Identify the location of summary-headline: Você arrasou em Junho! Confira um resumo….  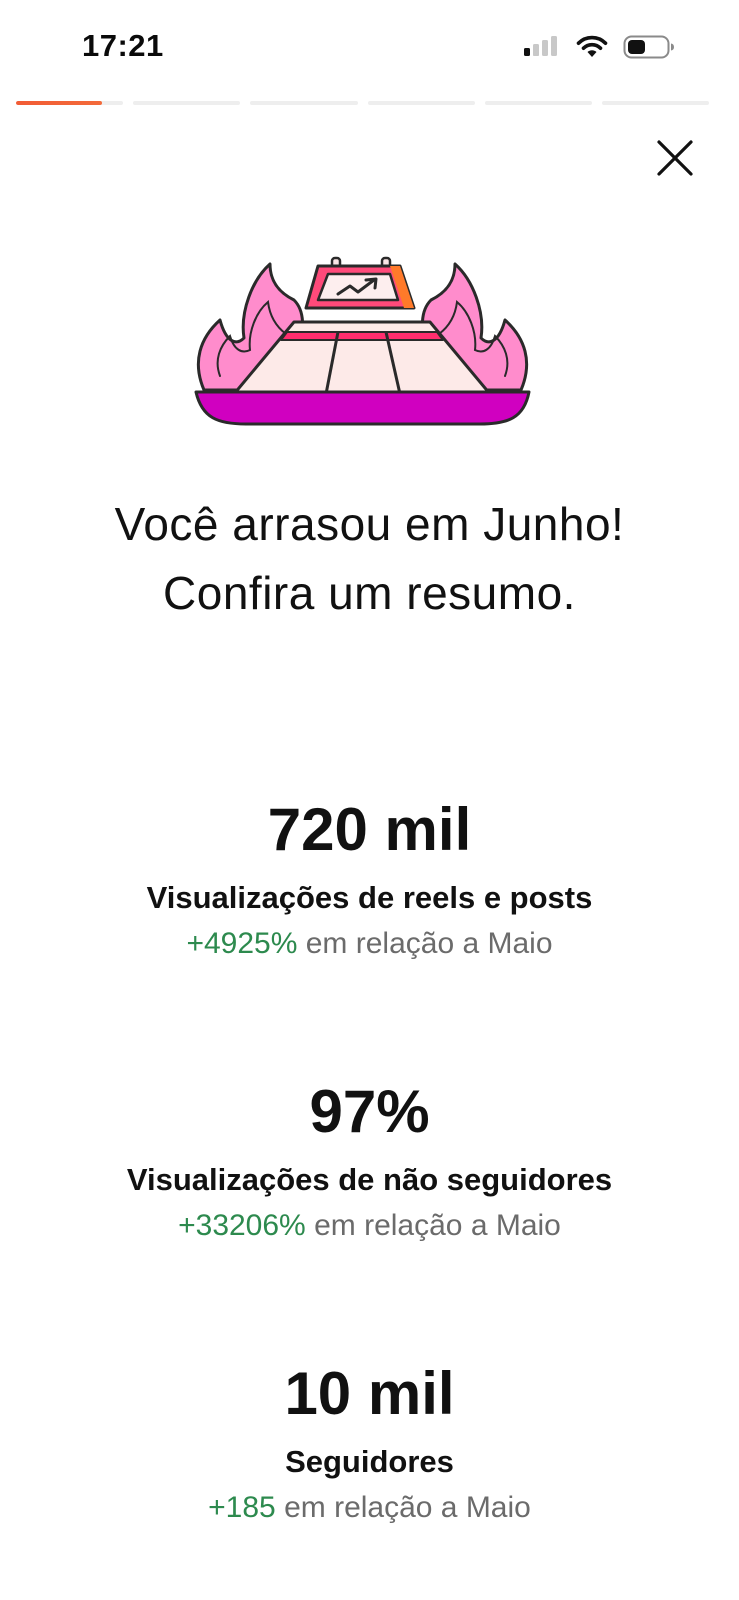
(369, 558).